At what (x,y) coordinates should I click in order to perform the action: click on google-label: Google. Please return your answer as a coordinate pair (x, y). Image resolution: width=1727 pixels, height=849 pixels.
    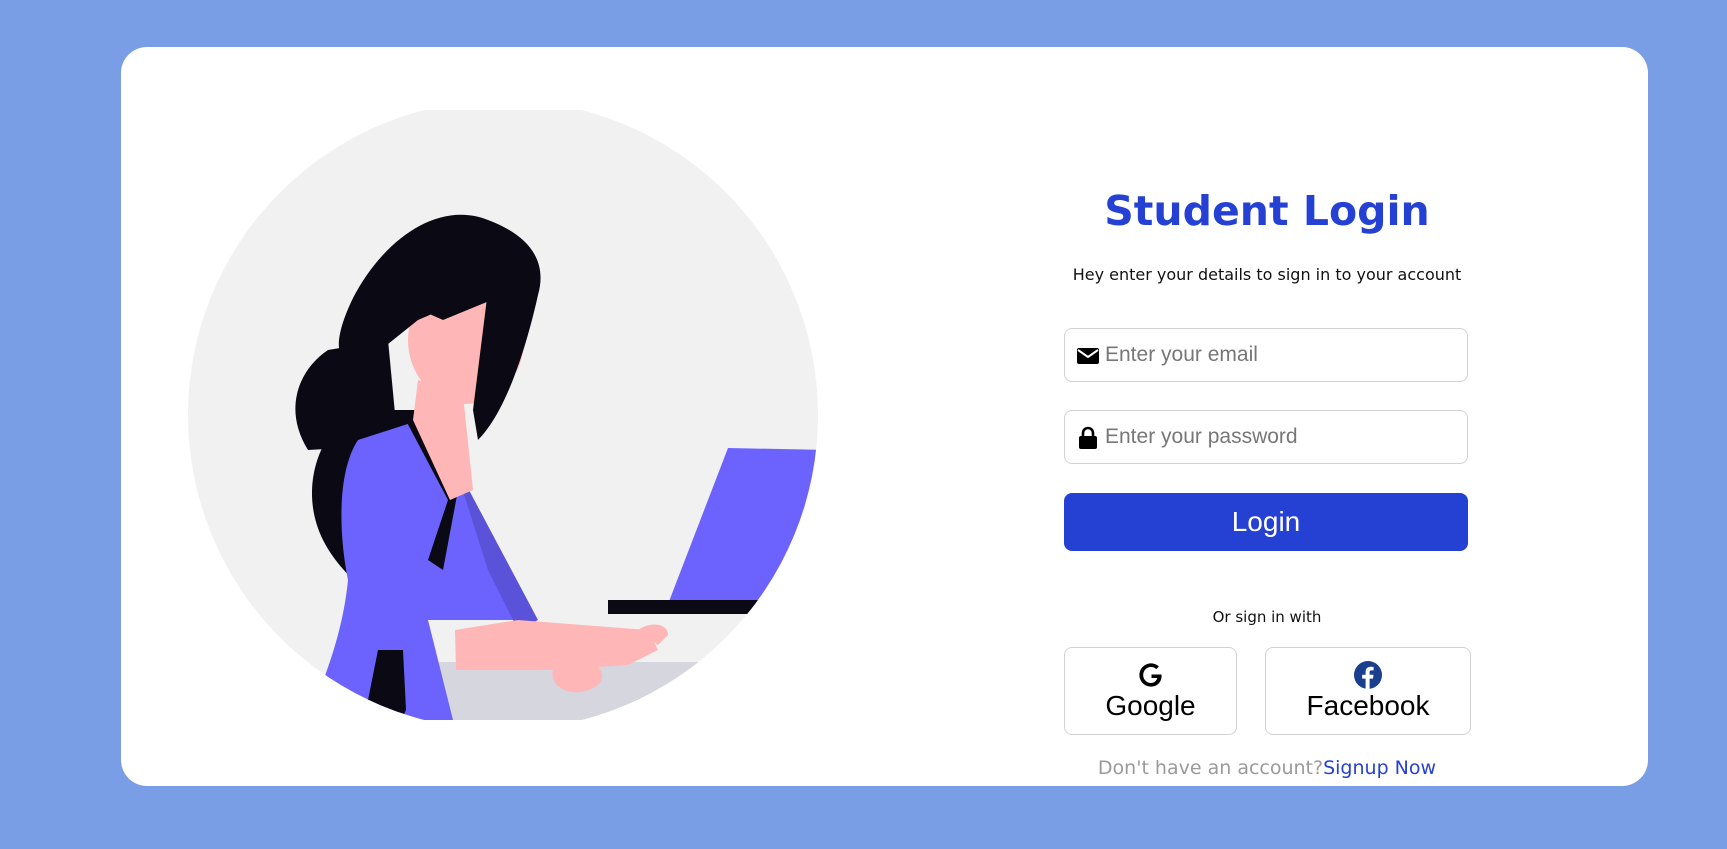
    Looking at the image, I should click on (1150, 705).